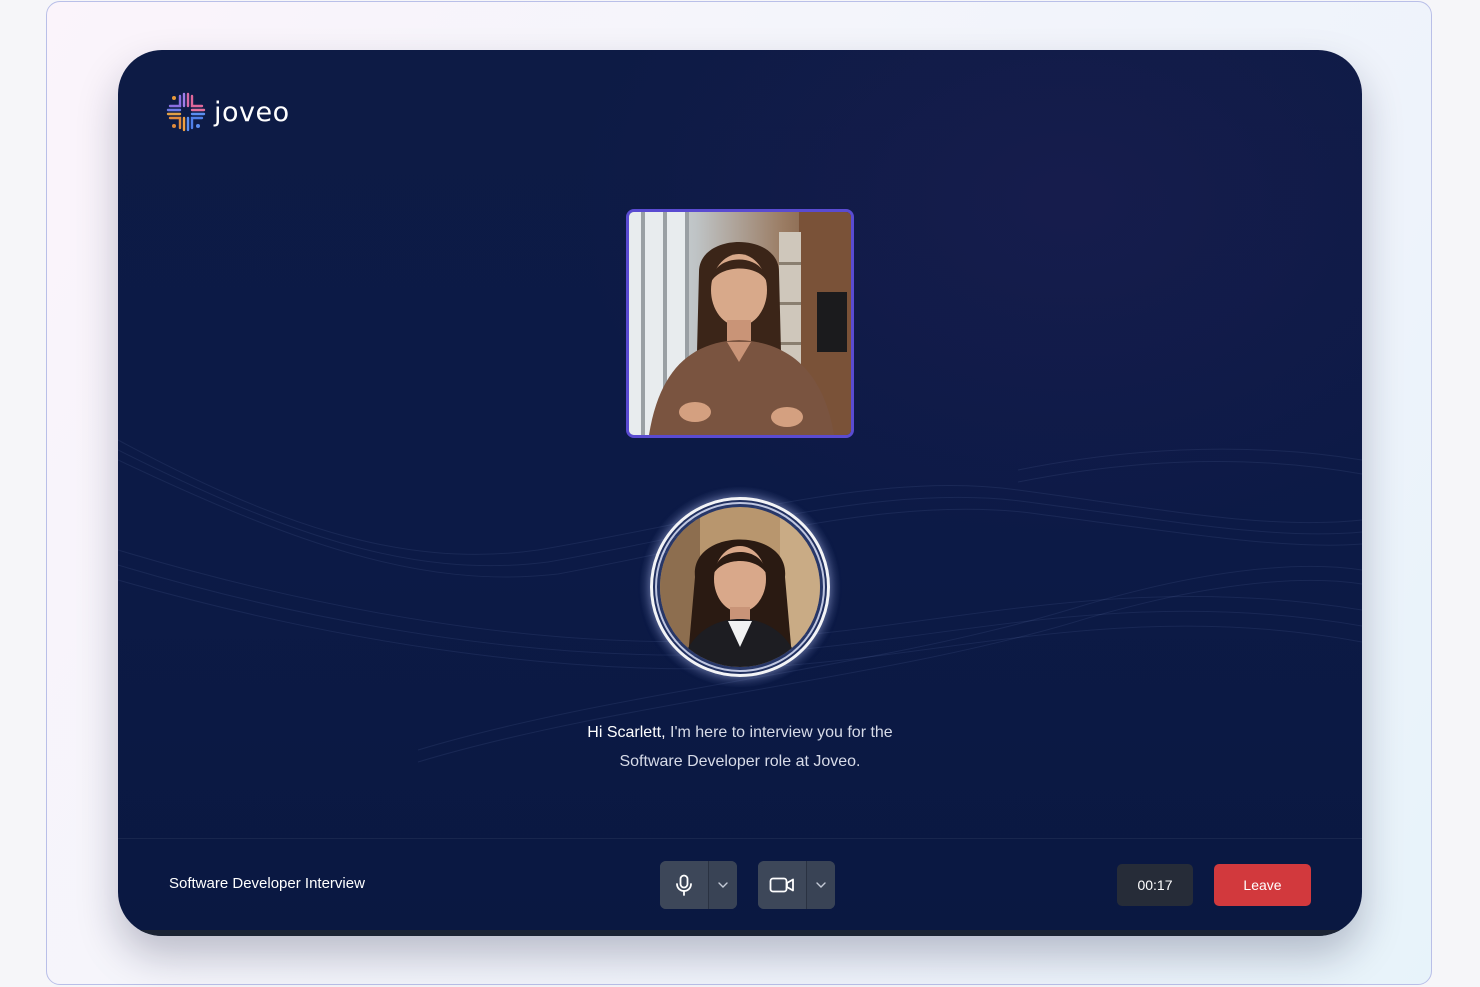  I want to click on caption-line-1-rest: I'm here to interview you for the, so click(779, 732).